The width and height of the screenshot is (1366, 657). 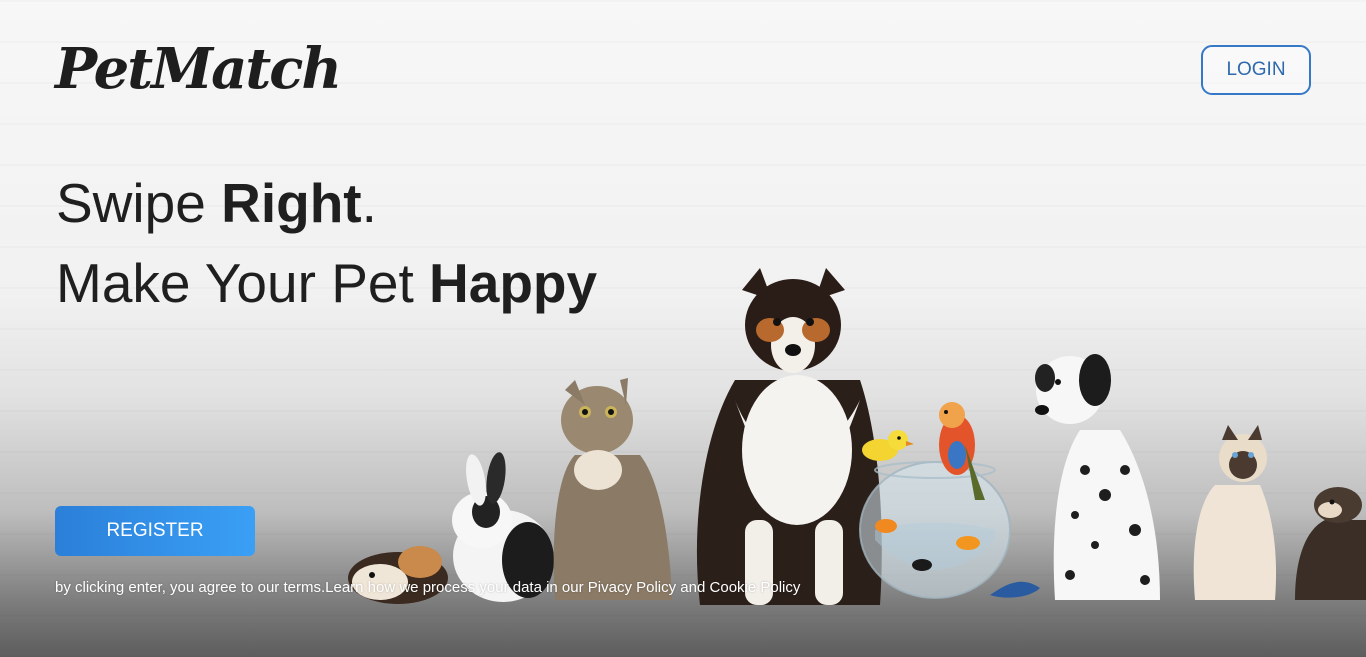 What do you see at coordinates (693, 587) in the screenshot?
I see `terms-and: and` at bounding box center [693, 587].